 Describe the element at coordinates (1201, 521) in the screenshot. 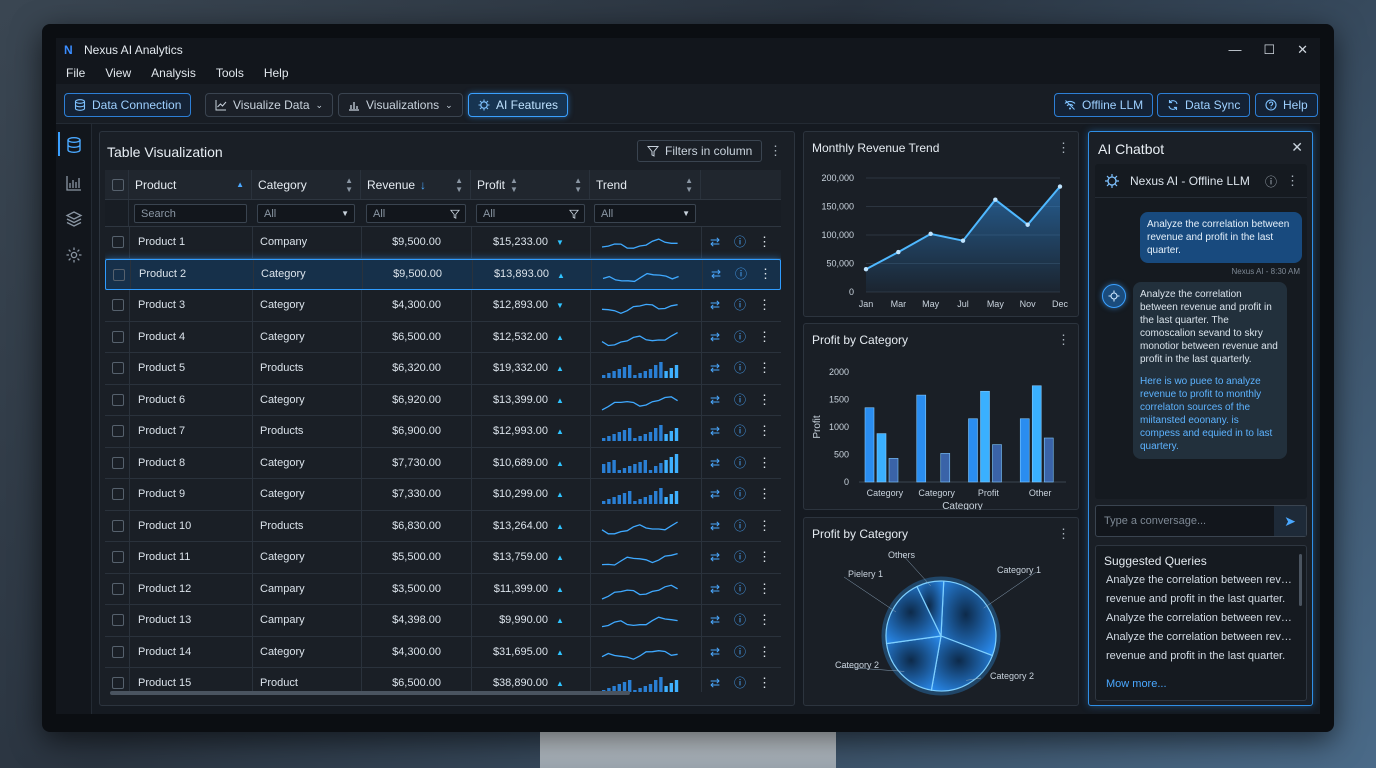

I see `chat-input: Type a conversage... ➤` at that location.